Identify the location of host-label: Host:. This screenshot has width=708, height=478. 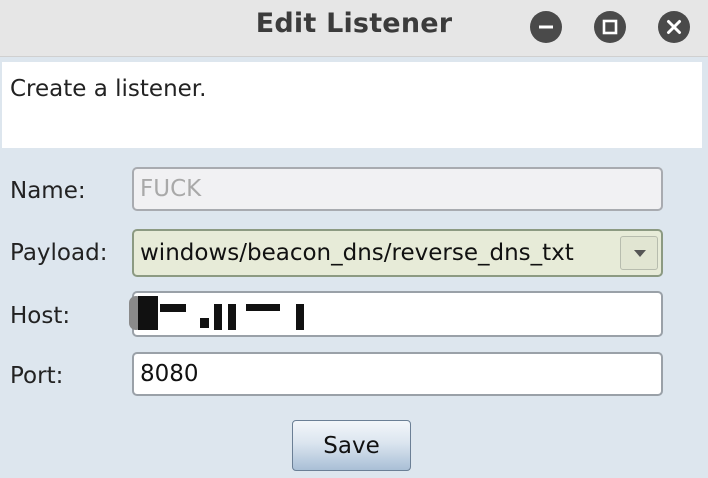
(40, 316).